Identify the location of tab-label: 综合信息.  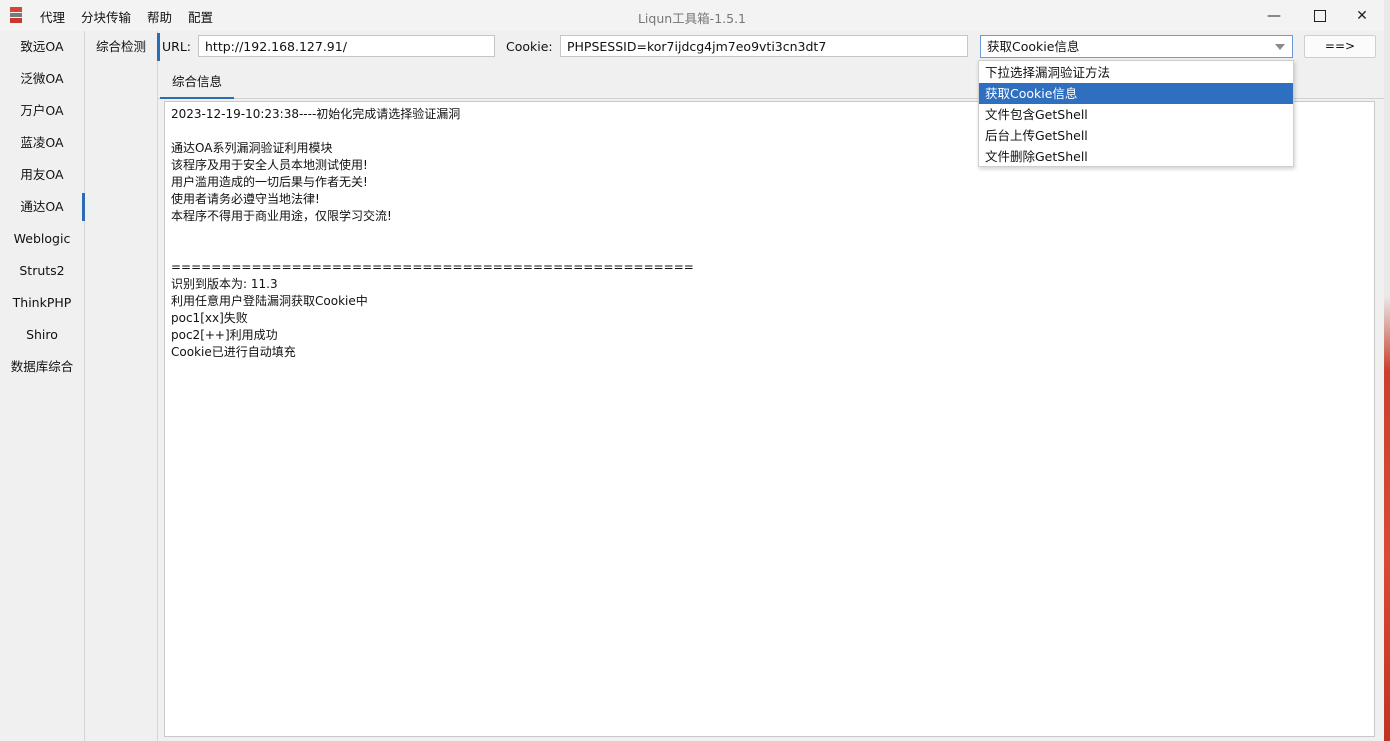
(196, 81).